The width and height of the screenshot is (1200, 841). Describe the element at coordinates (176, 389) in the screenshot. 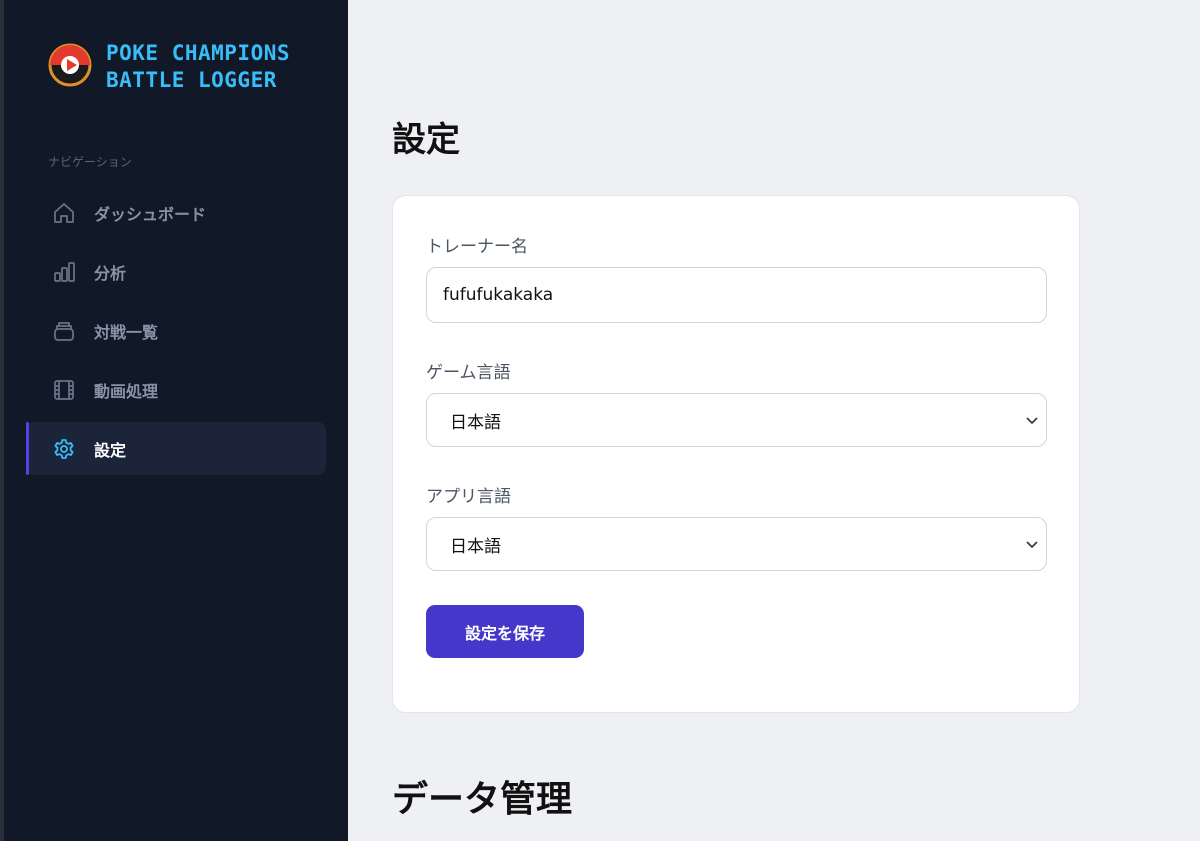

I see `sidebar-item-video: 動画処理` at that location.